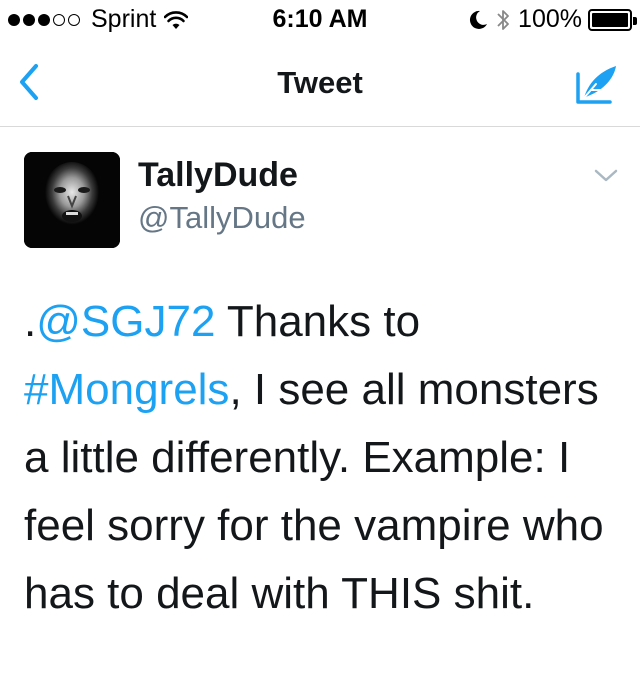  I want to click on avatar, so click(72, 200).